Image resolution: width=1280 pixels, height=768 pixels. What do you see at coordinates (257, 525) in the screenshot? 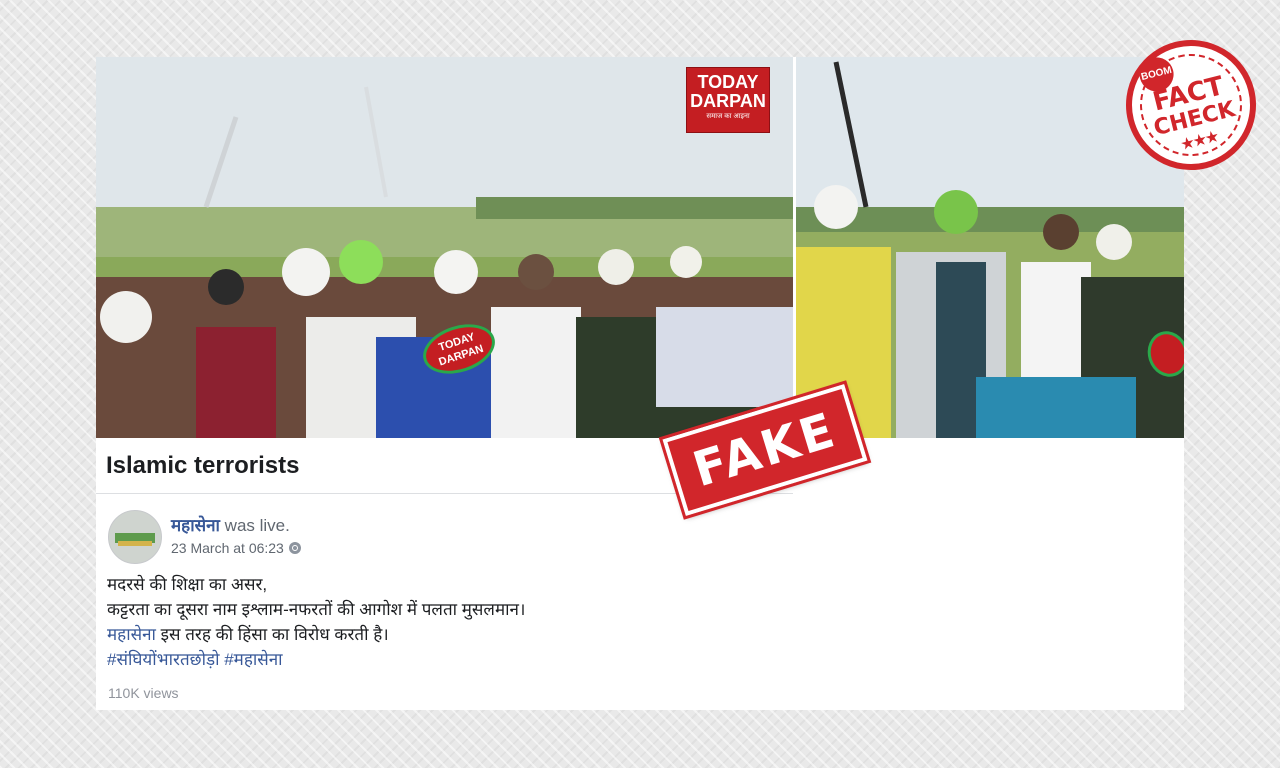
I see `author-status: was live.` at bounding box center [257, 525].